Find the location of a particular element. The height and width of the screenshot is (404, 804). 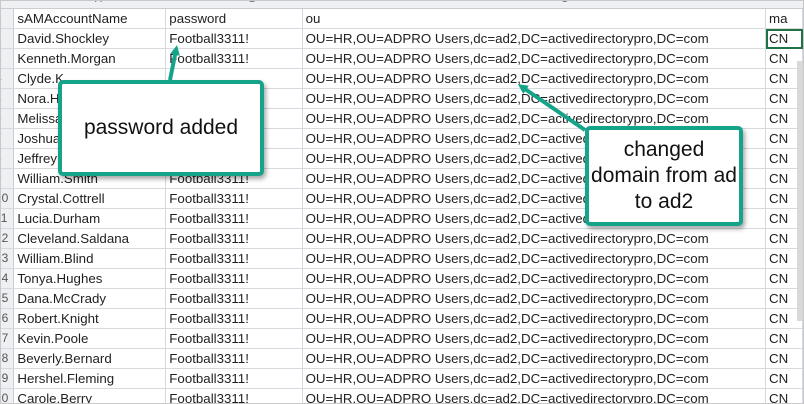

cell: Kevin.Poole is located at coordinates (90, 338).